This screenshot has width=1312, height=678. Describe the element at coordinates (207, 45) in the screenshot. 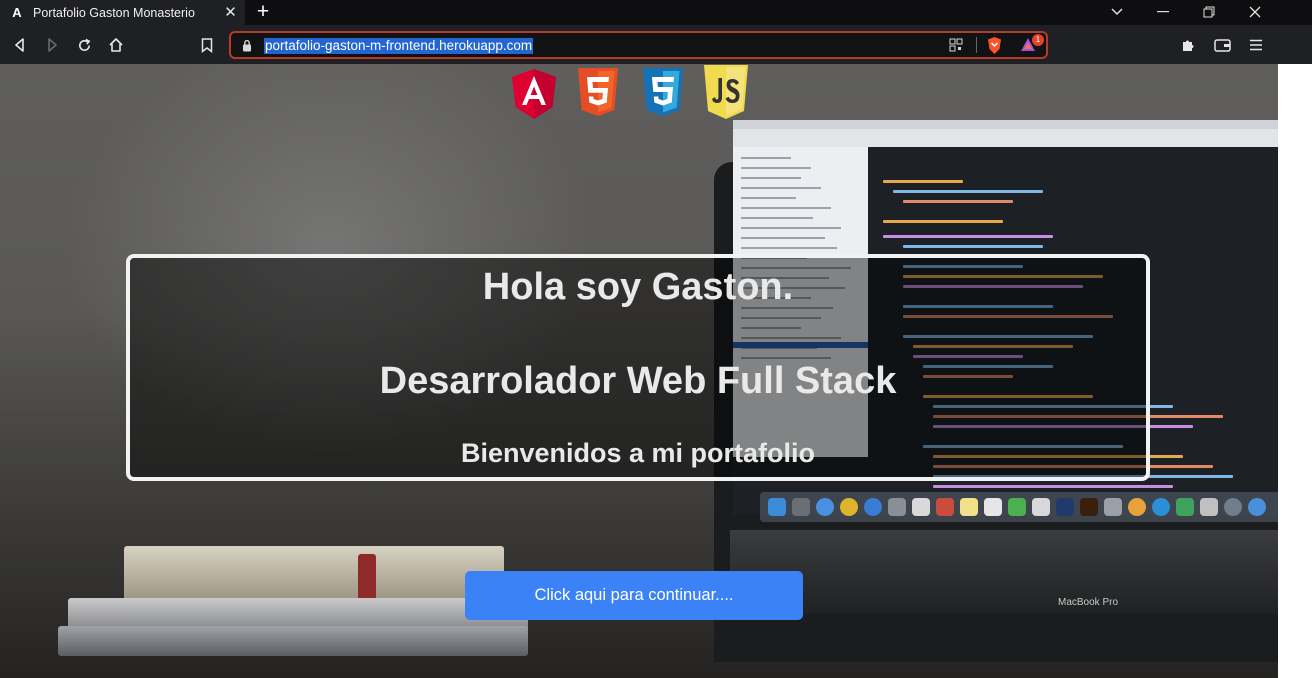

I see `bookmark-icon` at that location.